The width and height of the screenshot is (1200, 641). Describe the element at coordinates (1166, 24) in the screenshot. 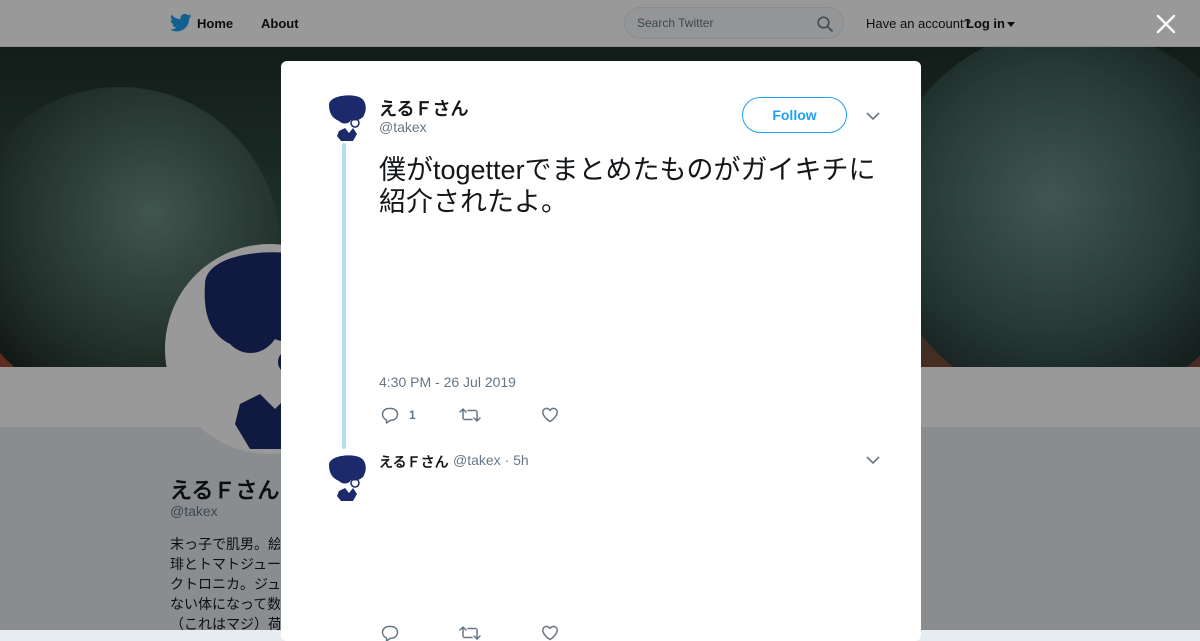

I see `close-icon` at that location.